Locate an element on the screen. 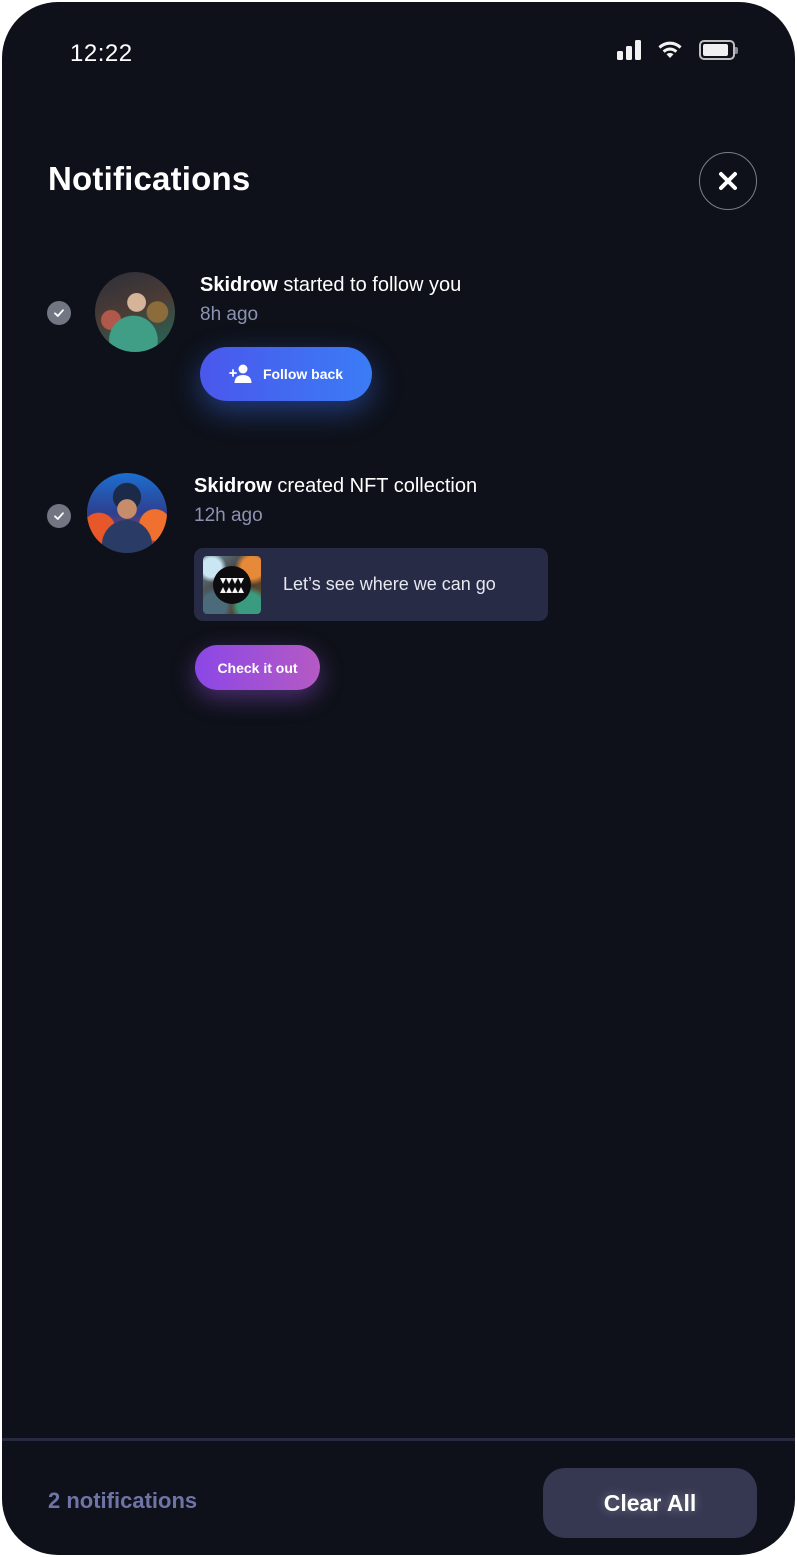  close-icon is located at coordinates (728, 181).